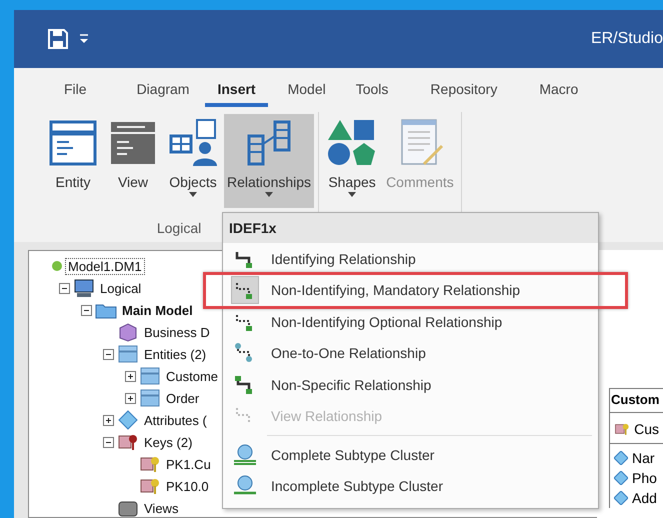 This screenshot has height=518, width=663. I want to click on ribbon-tab: Model, so click(307, 90).